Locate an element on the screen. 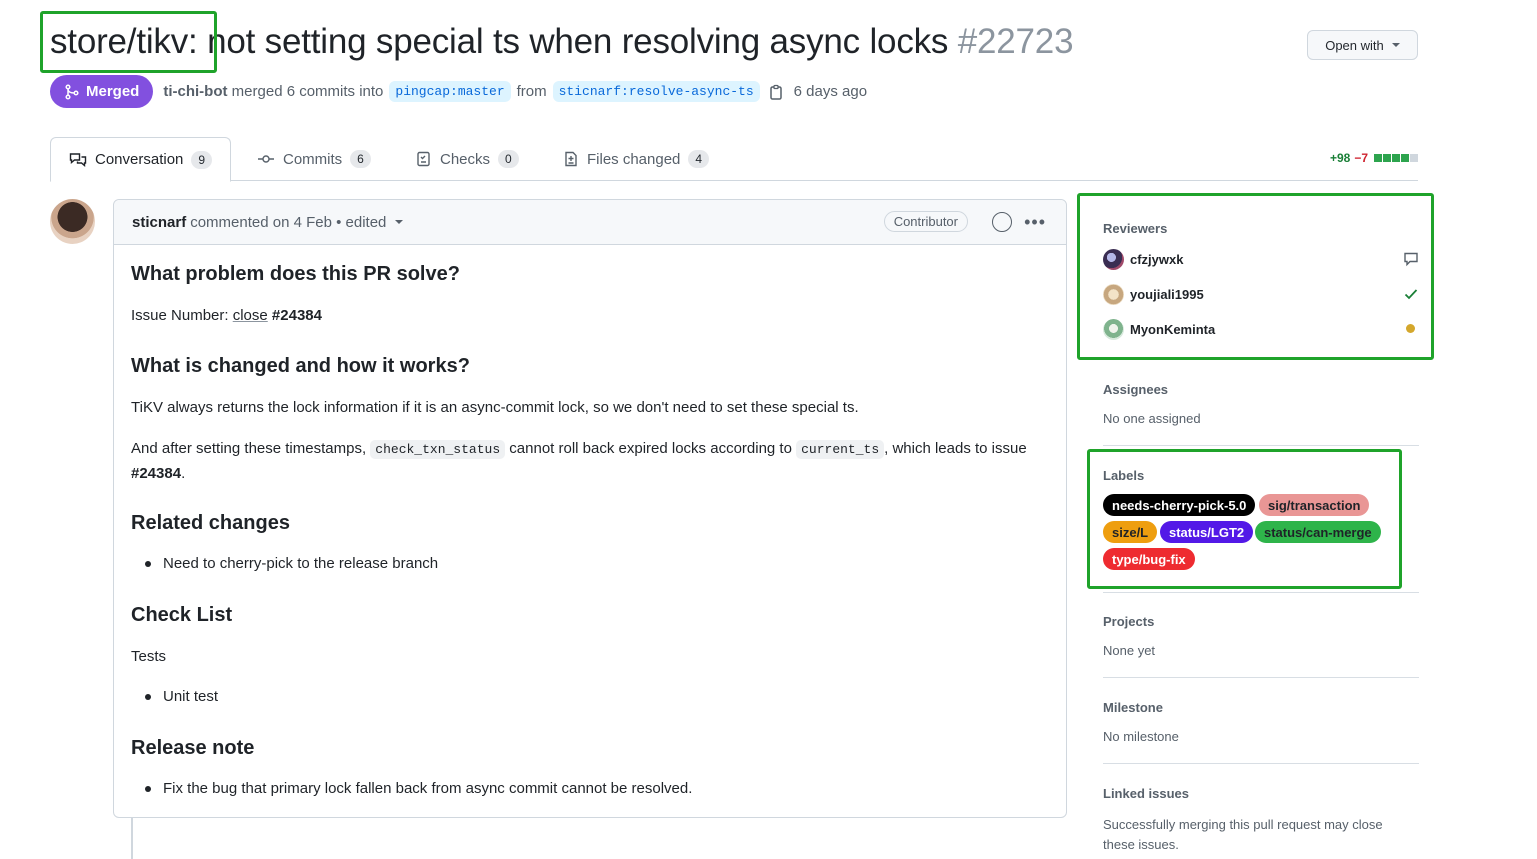 This screenshot has width=1537, height=859. tab-files-changed: Files changed 4 is located at coordinates (636, 159).